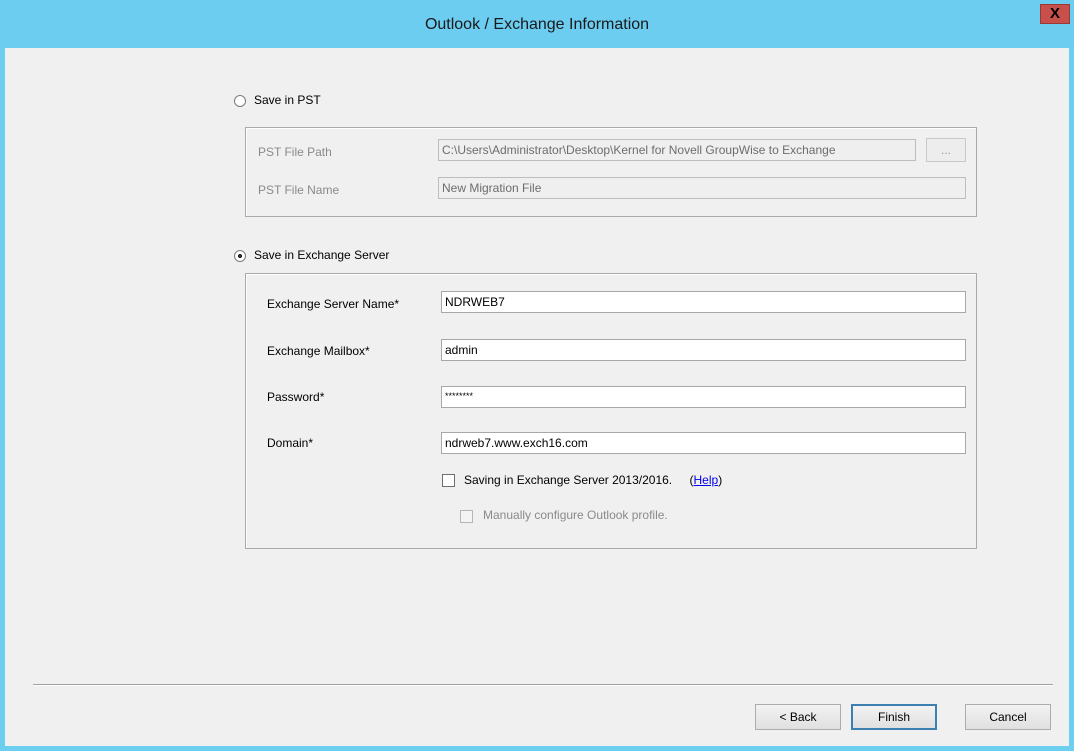  I want to click on save-in-exchange-label: Save in Exchange Server, so click(321, 255).